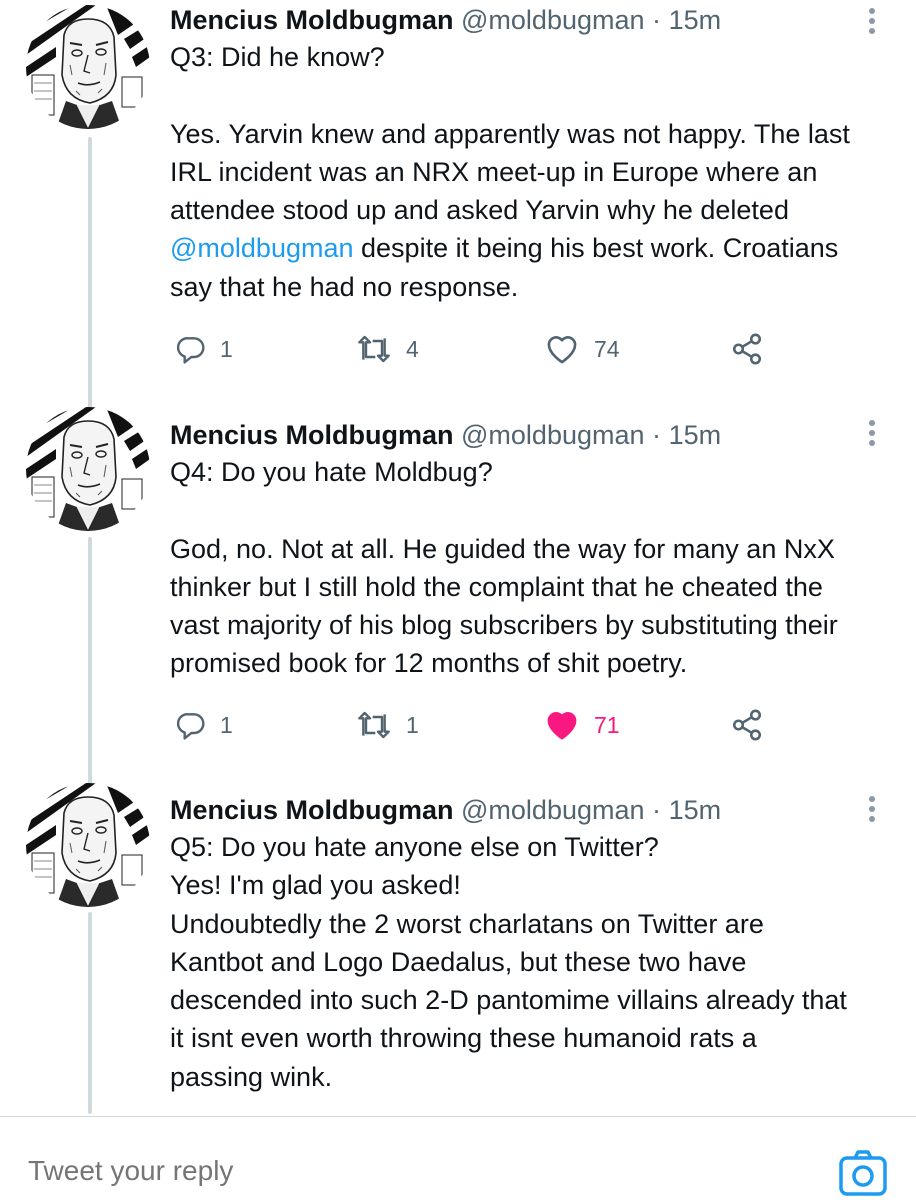  What do you see at coordinates (412, 348) in the screenshot?
I see `retweet-count: 4` at bounding box center [412, 348].